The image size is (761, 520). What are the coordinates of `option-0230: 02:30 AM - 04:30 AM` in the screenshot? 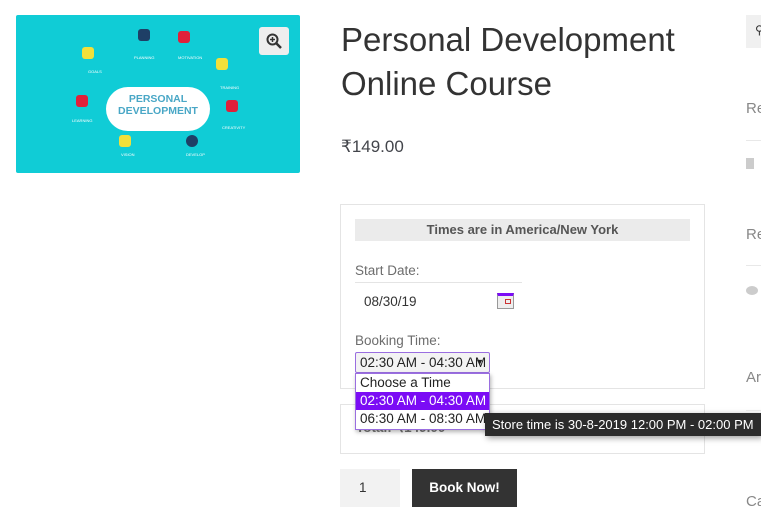 It's located at (422, 401).